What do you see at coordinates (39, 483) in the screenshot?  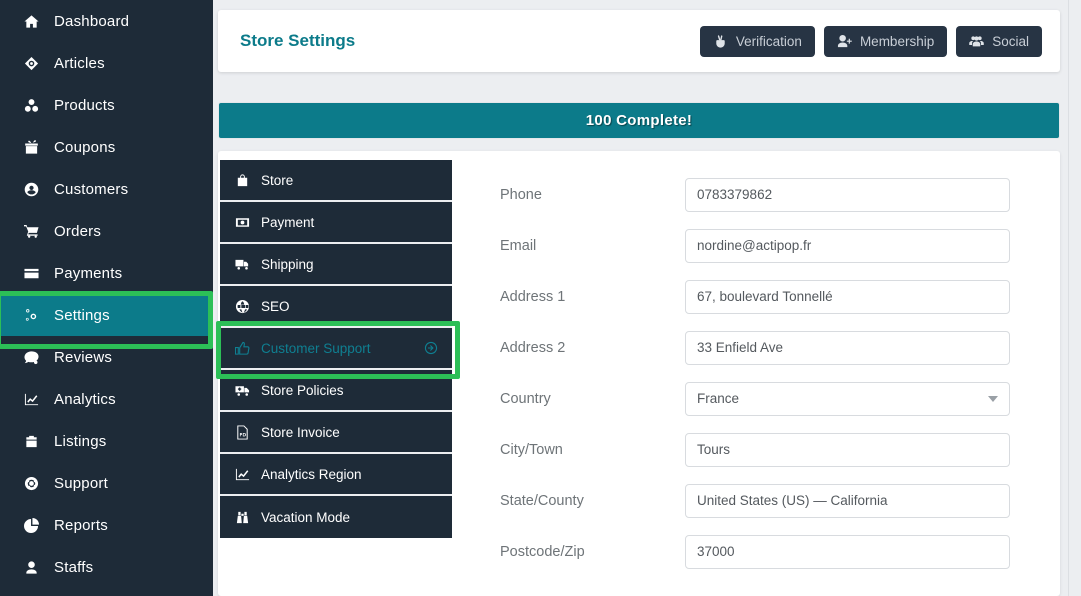 I see `lifering-icon` at bounding box center [39, 483].